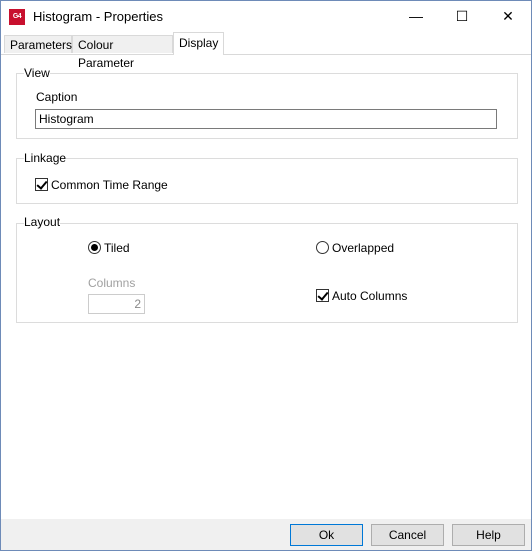 The image size is (532, 551). What do you see at coordinates (326, 535) in the screenshot?
I see `ok-button: Ok` at bounding box center [326, 535].